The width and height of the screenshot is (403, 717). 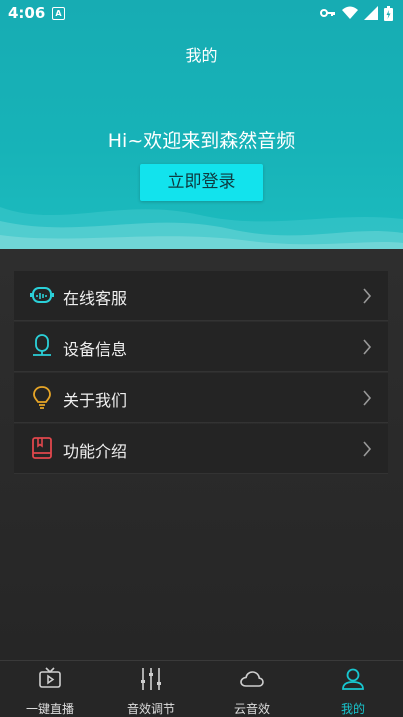 I want to click on sliders-icon, so click(x=151, y=679).